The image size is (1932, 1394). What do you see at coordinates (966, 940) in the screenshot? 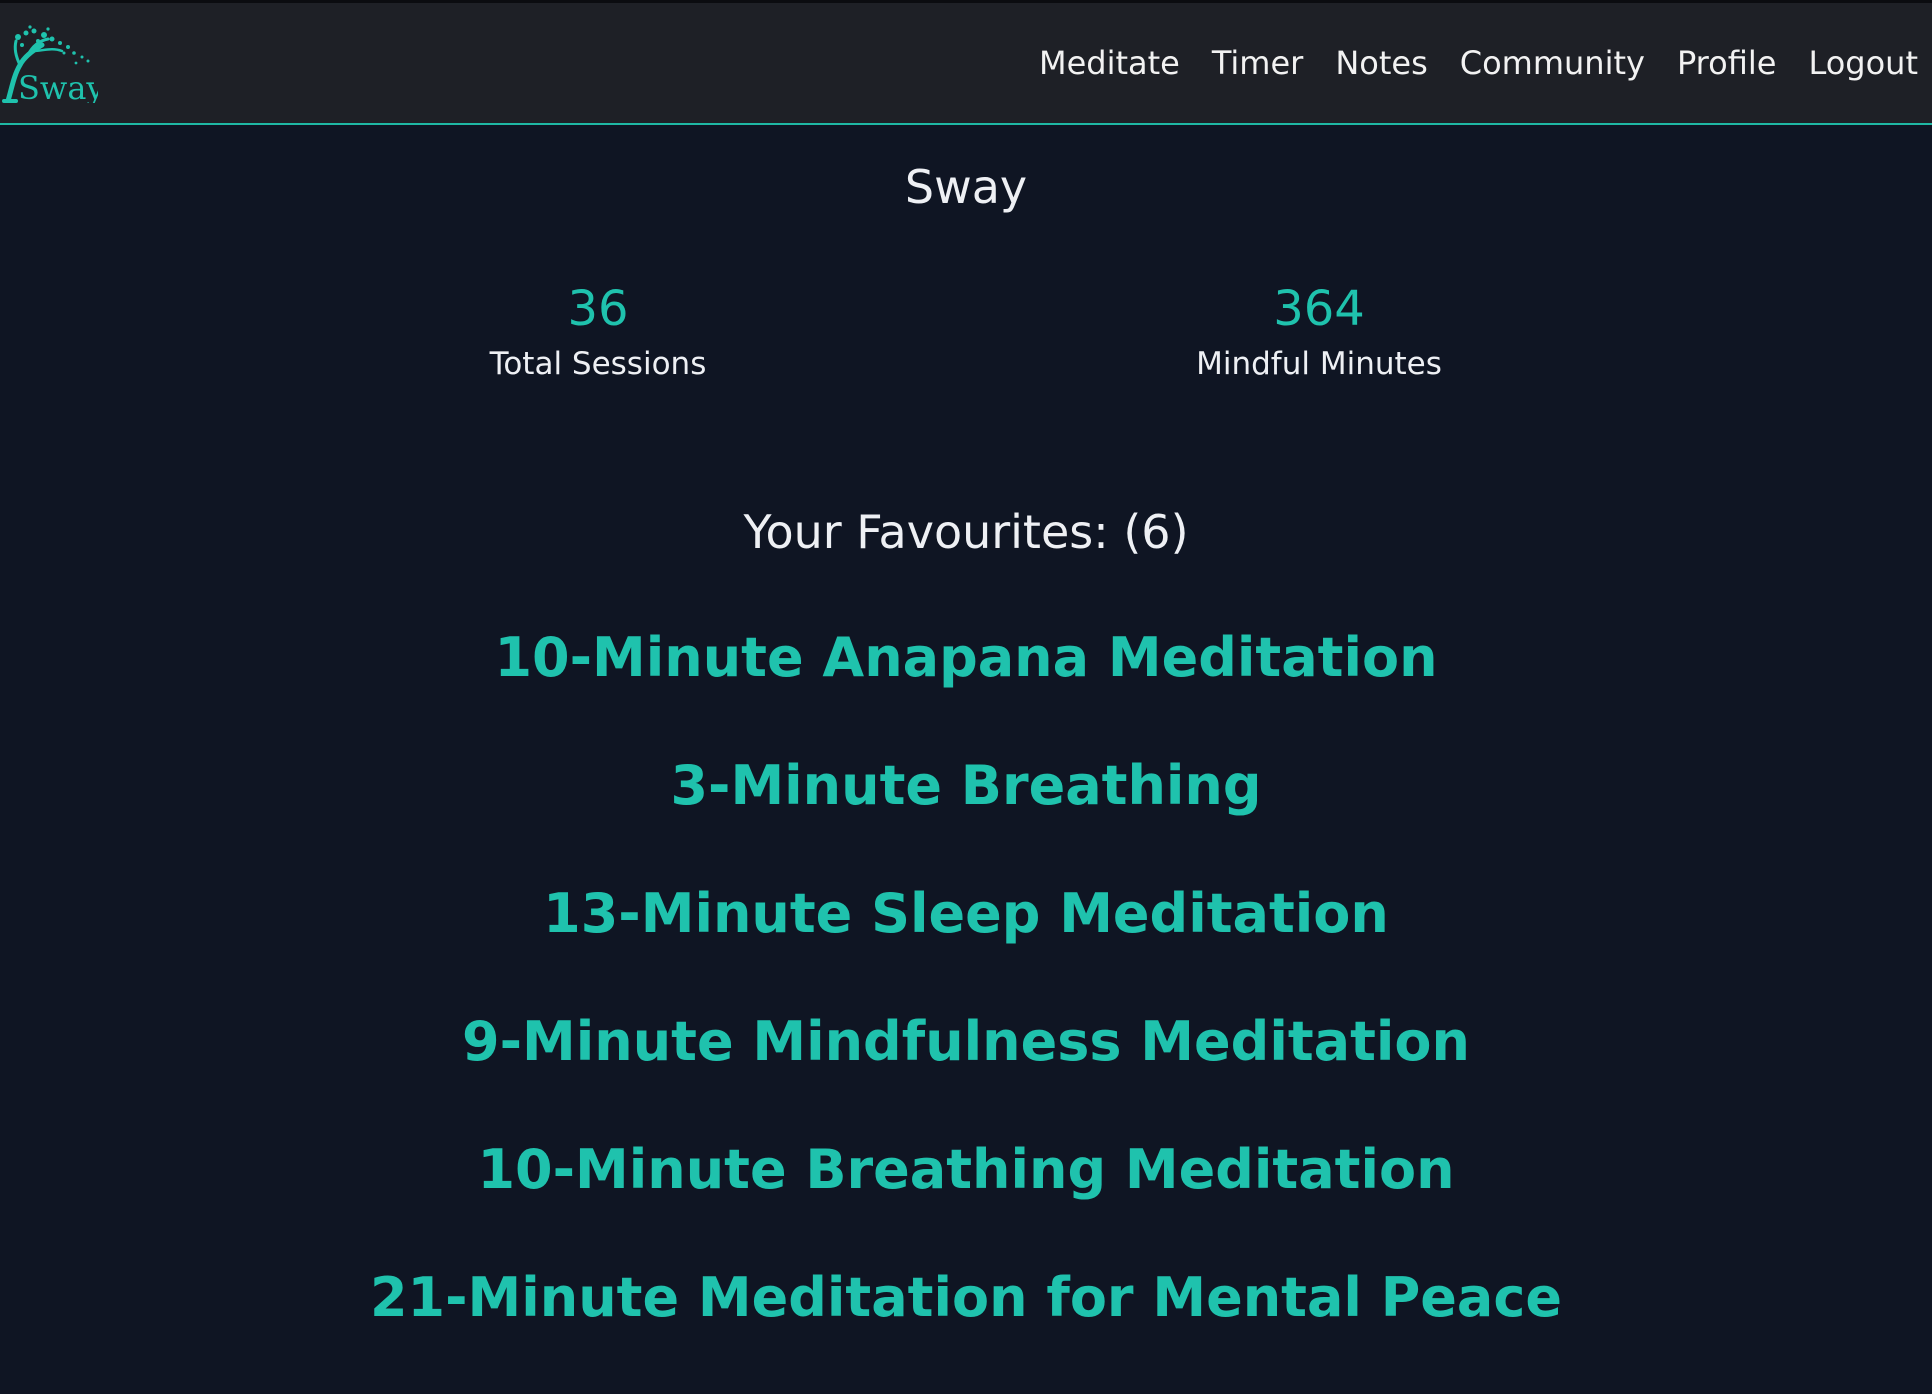
I see `favourite-item: 13-Minute Sleep Meditation` at bounding box center [966, 940].